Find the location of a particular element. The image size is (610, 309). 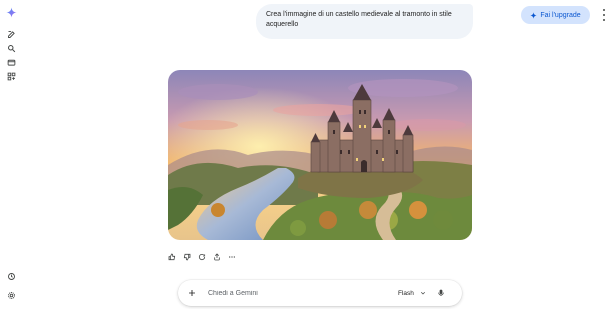

more-options-icon is located at coordinates (604, 15).